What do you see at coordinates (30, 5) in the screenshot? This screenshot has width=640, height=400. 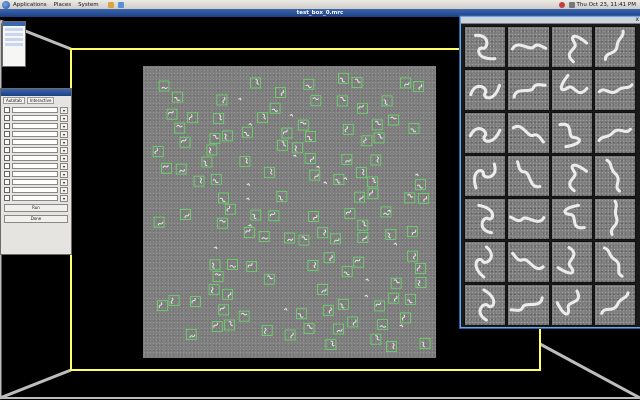 I see `menu-applications: Applications` at bounding box center [30, 5].